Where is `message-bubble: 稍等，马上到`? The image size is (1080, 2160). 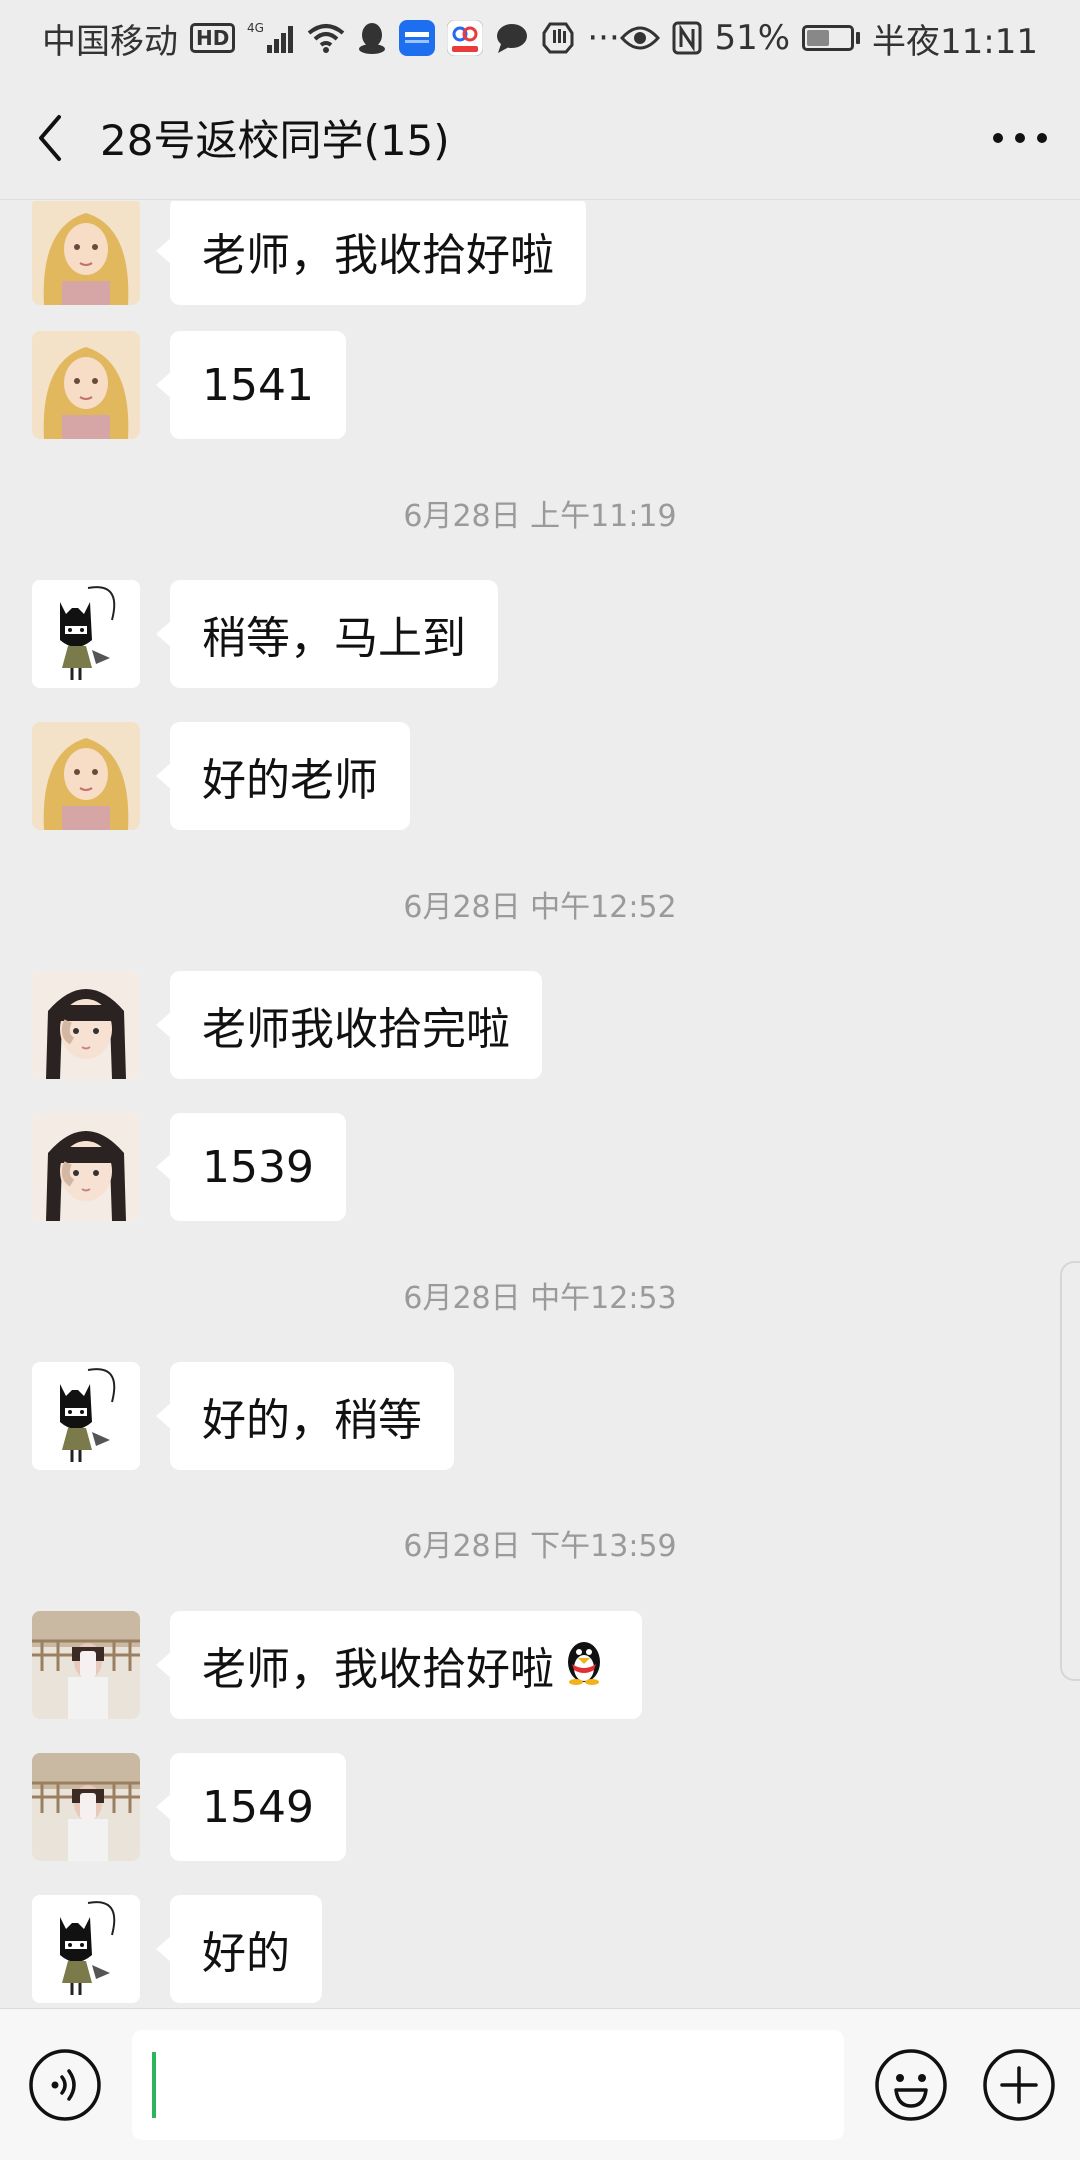
message-bubble: 稍等，马上到 is located at coordinates (327, 634).